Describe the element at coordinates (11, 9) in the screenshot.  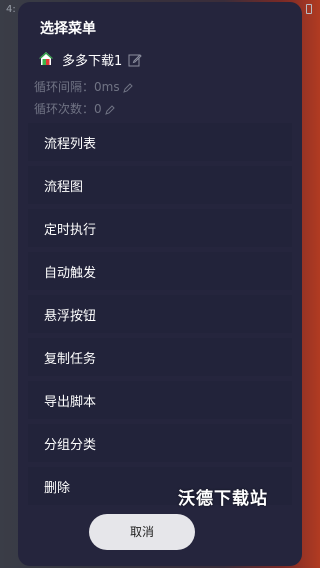
I see `status-time: 4:` at that location.